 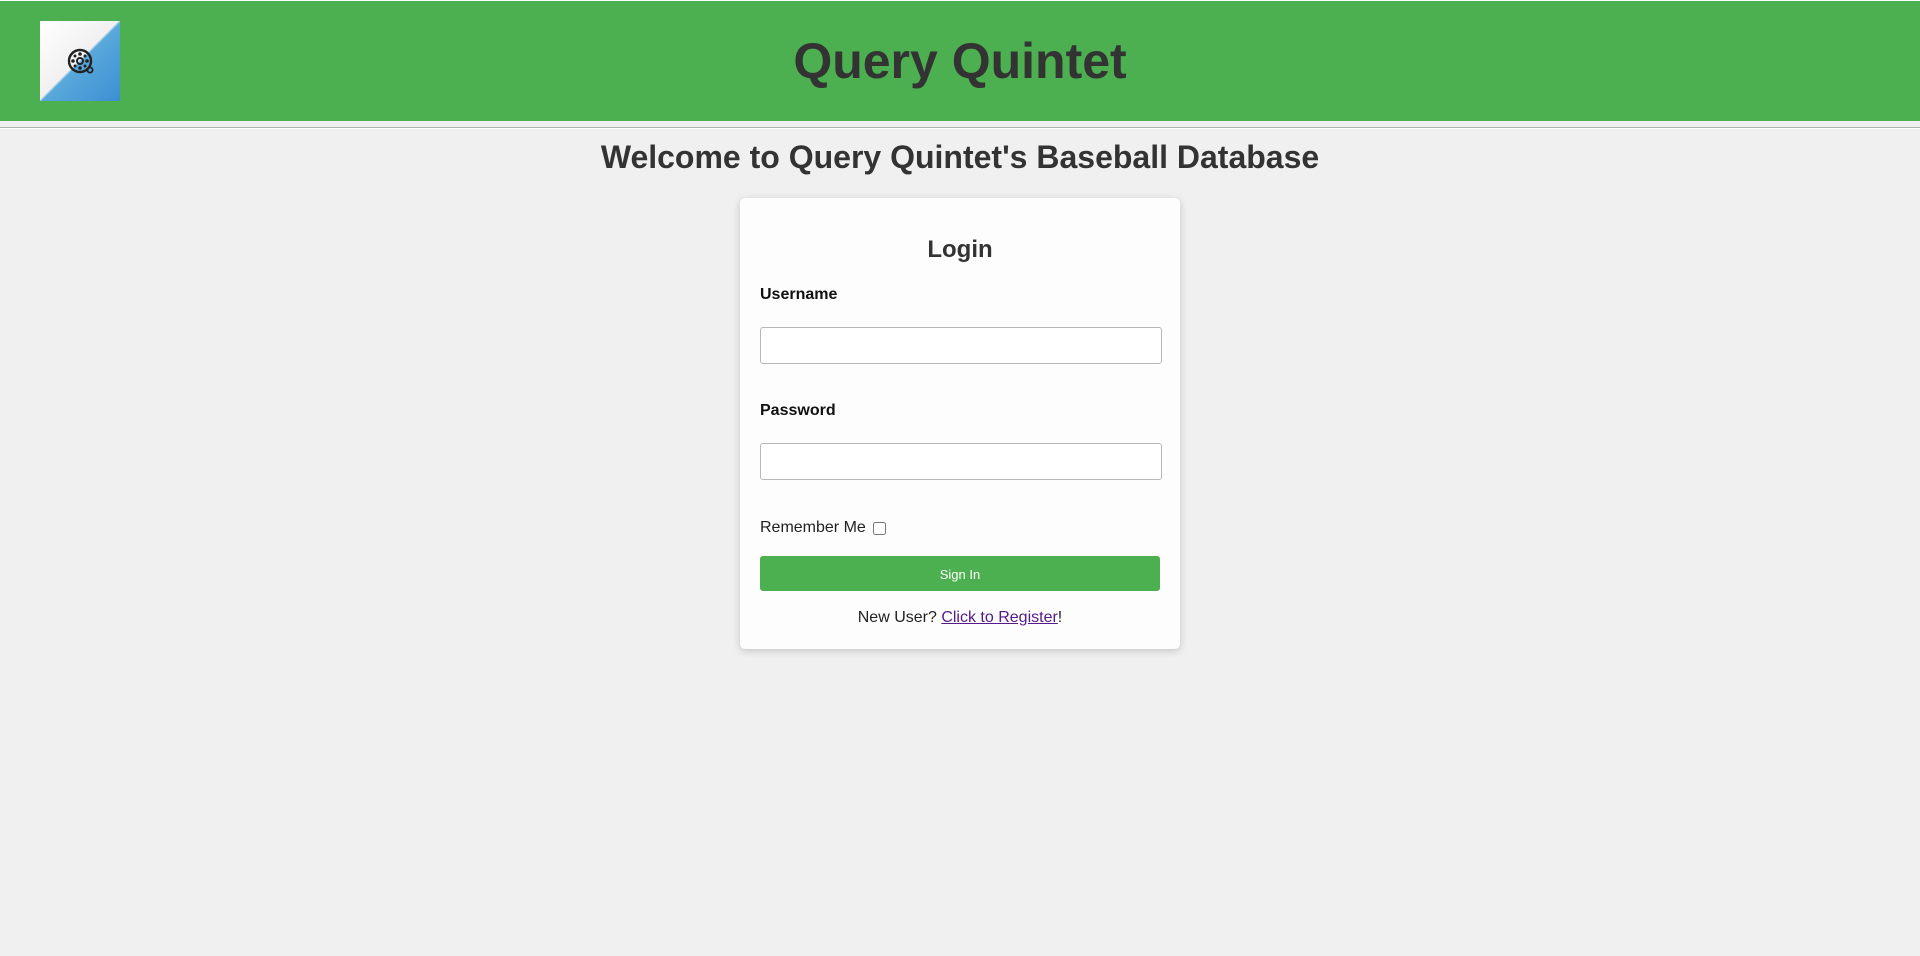 I want to click on new-user-text: New User?, so click(x=899, y=617).